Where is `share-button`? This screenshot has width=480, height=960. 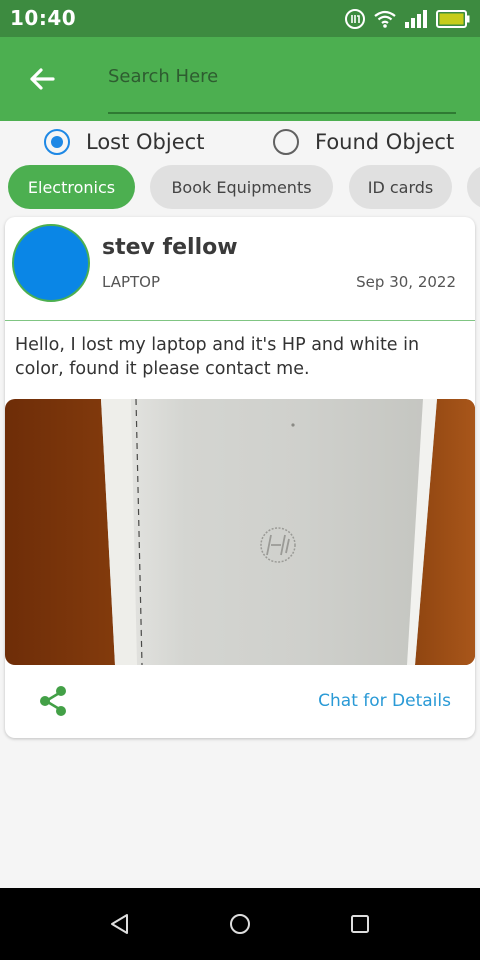 share-button is located at coordinates (53, 701).